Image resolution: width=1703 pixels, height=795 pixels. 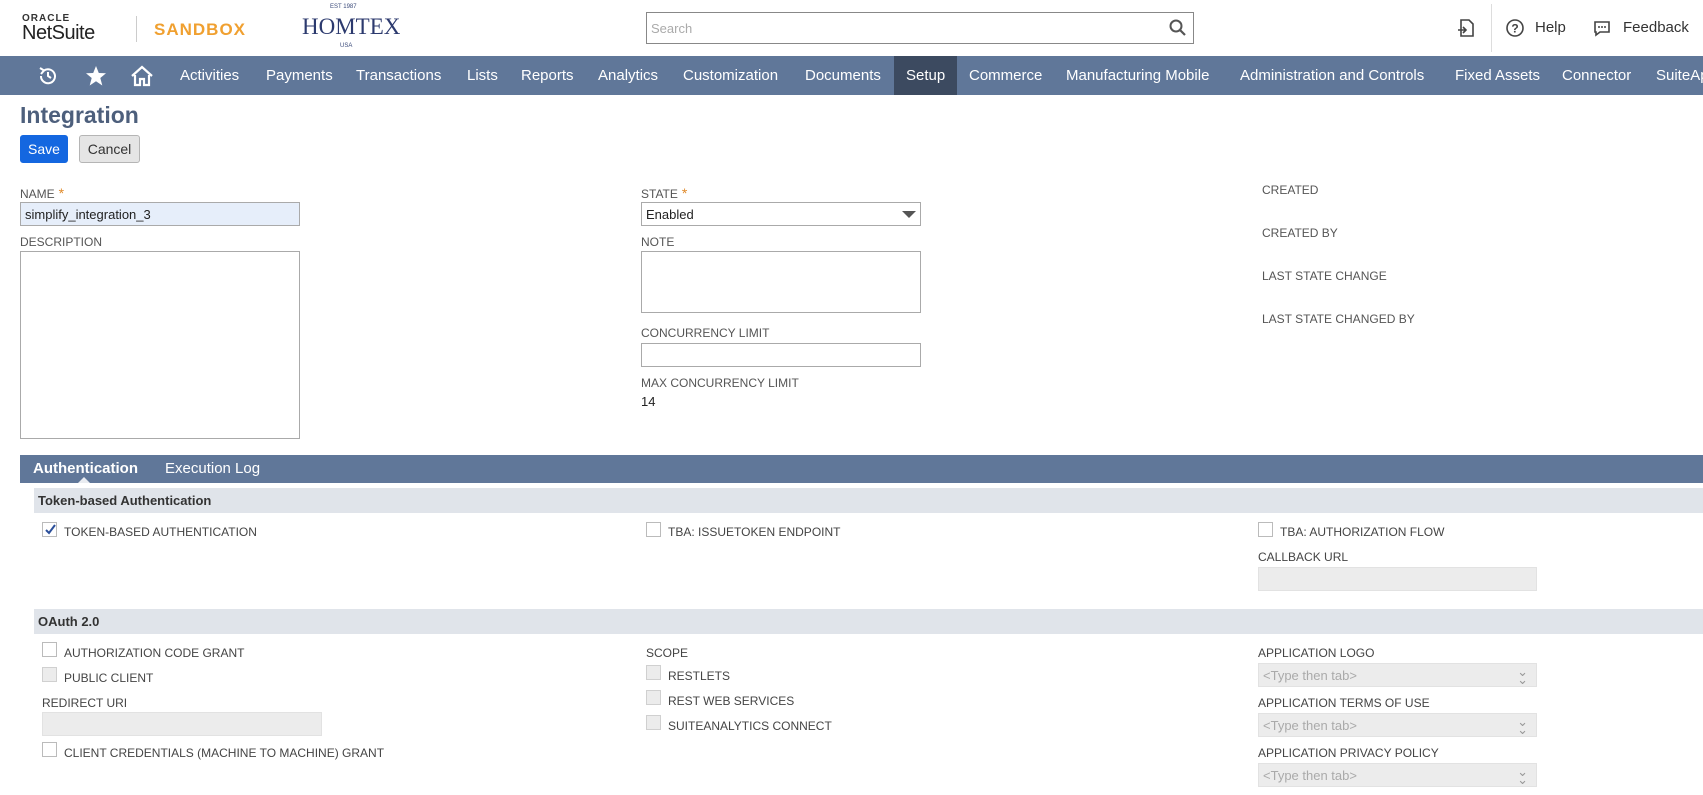 I want to click on description-textarea, so click(x=160, y=345).